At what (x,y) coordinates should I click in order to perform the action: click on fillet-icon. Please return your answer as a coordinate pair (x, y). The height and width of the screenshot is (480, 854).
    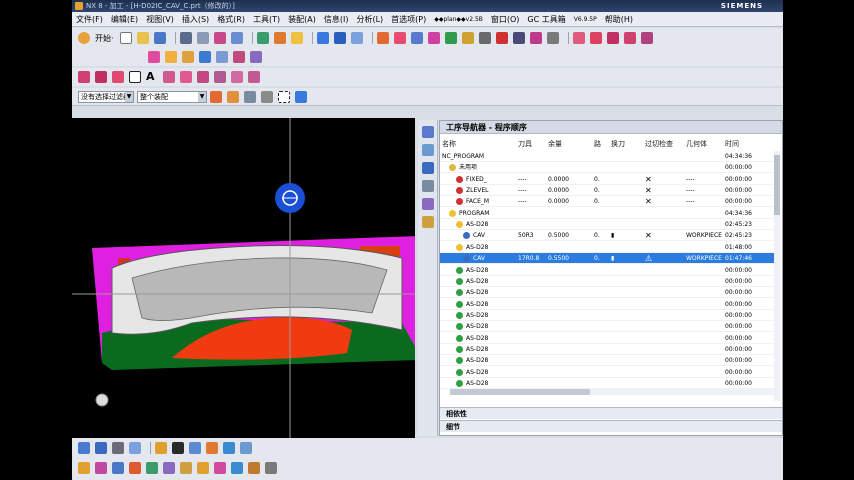
    Looking at the image, I should click on (169, 77).